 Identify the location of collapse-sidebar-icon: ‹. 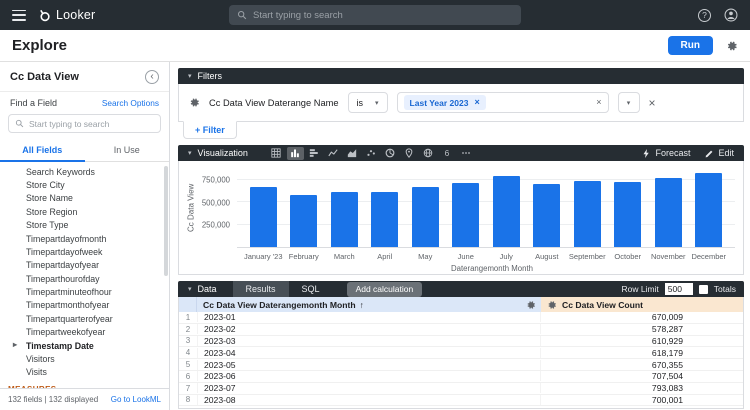
(152, 77).